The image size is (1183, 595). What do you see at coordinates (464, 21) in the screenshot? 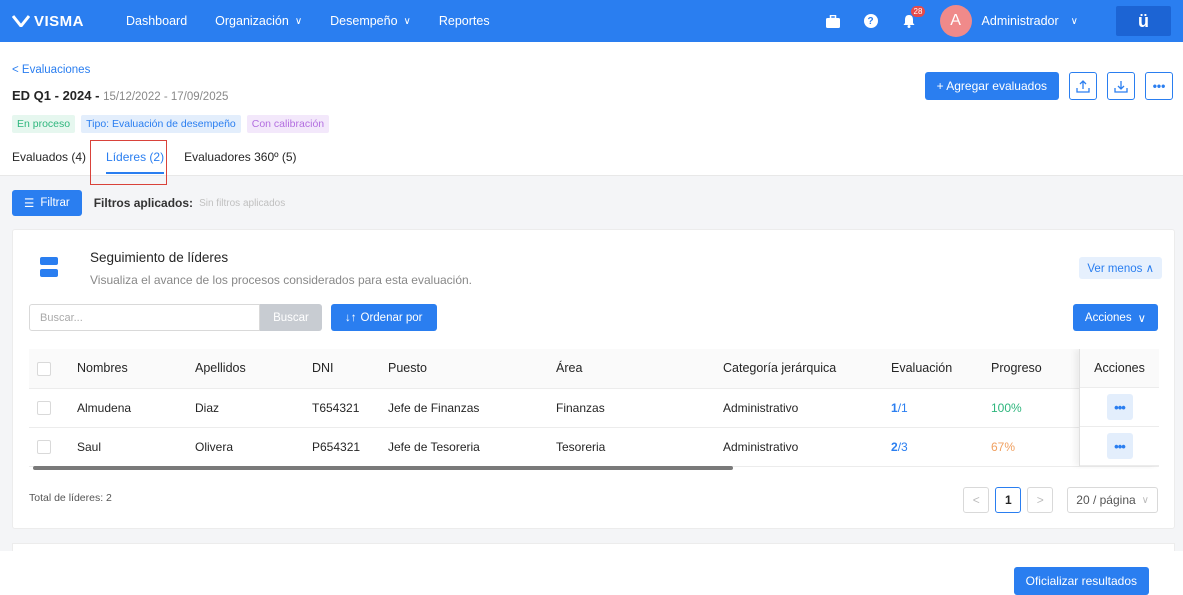
I see `nav-item-reportes: Reportes` at bounding box center [464, 21].